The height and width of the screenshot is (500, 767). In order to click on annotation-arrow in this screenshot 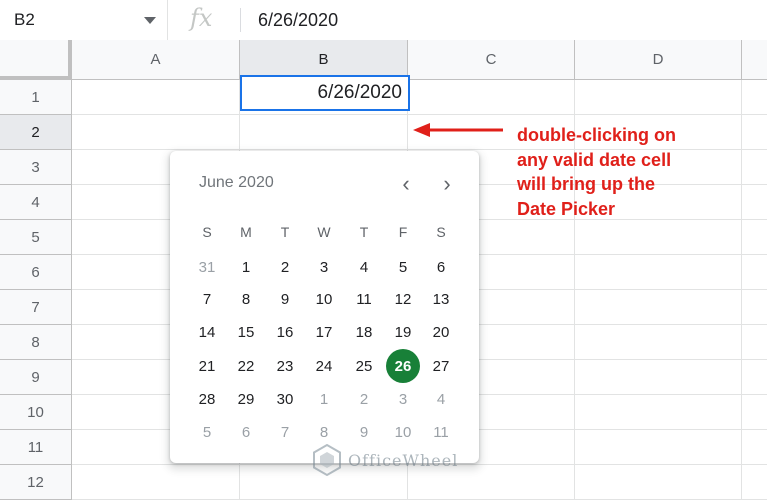, I will do `click(458, 130)`.